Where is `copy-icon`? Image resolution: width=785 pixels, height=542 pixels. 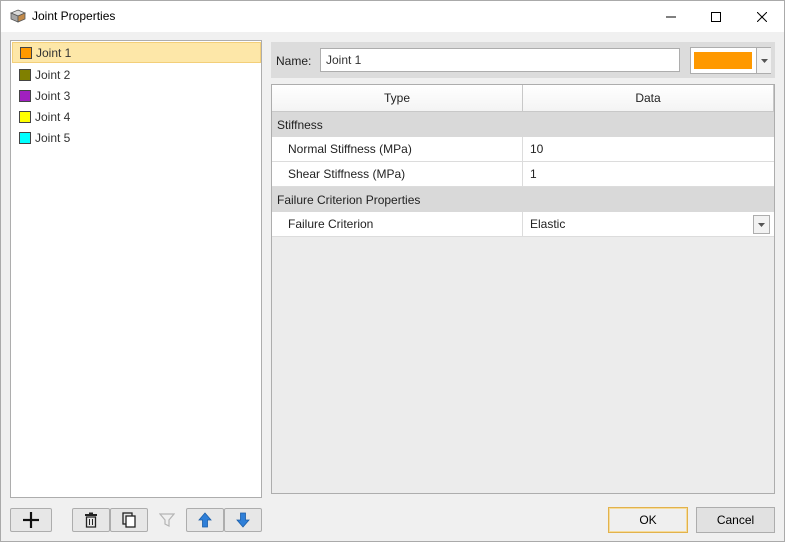 copy-icon is located at coordinates (129, 520).